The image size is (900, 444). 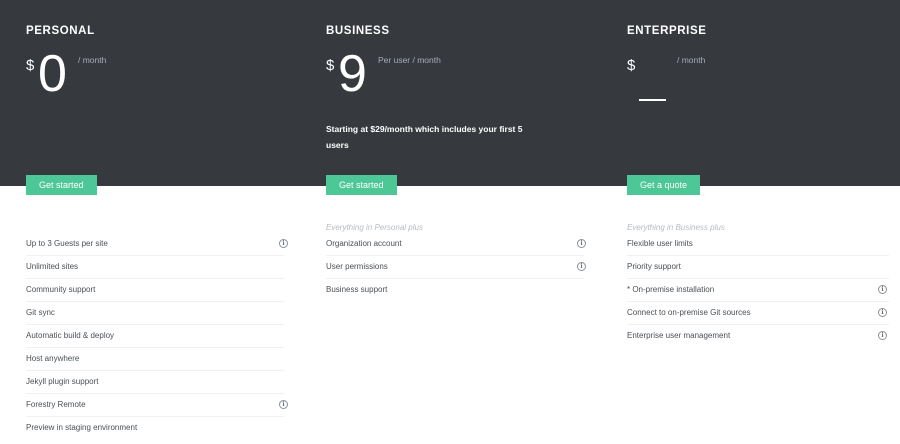 I want to click on feature-label: Priority support, so click(x=654, y=266).